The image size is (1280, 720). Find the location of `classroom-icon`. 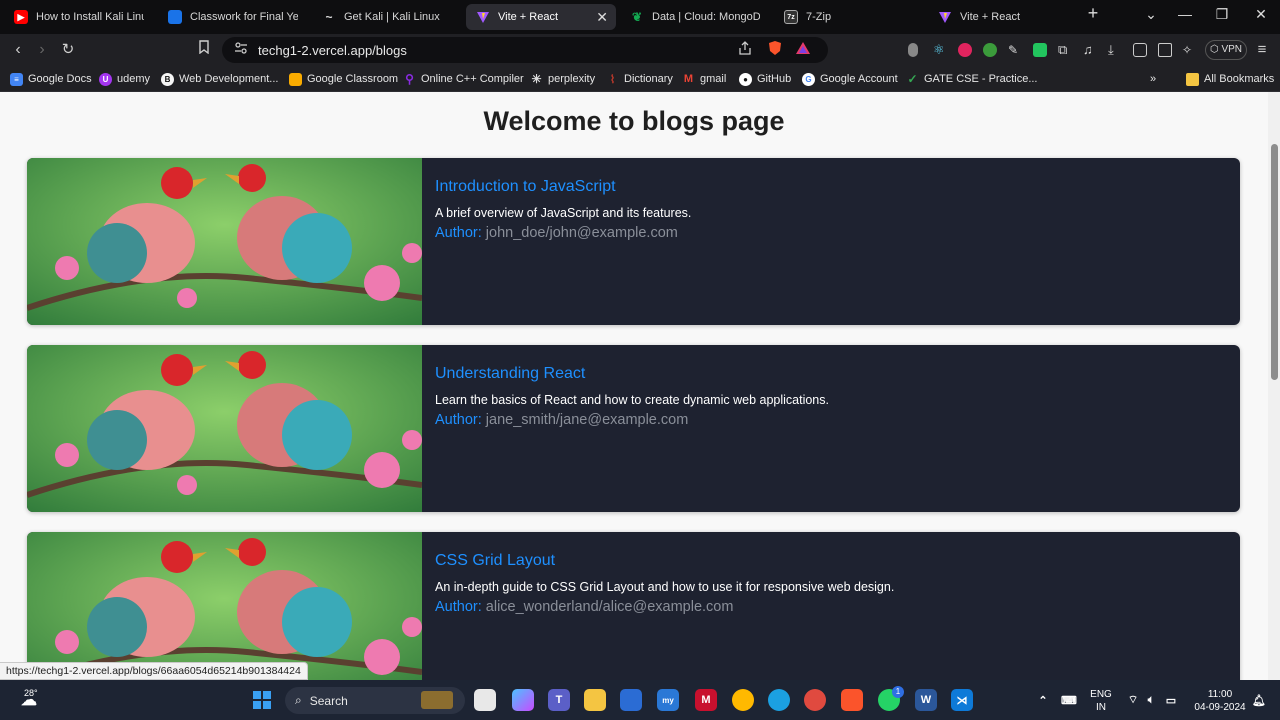

classroom-icon is located at coordinates (295, 79).